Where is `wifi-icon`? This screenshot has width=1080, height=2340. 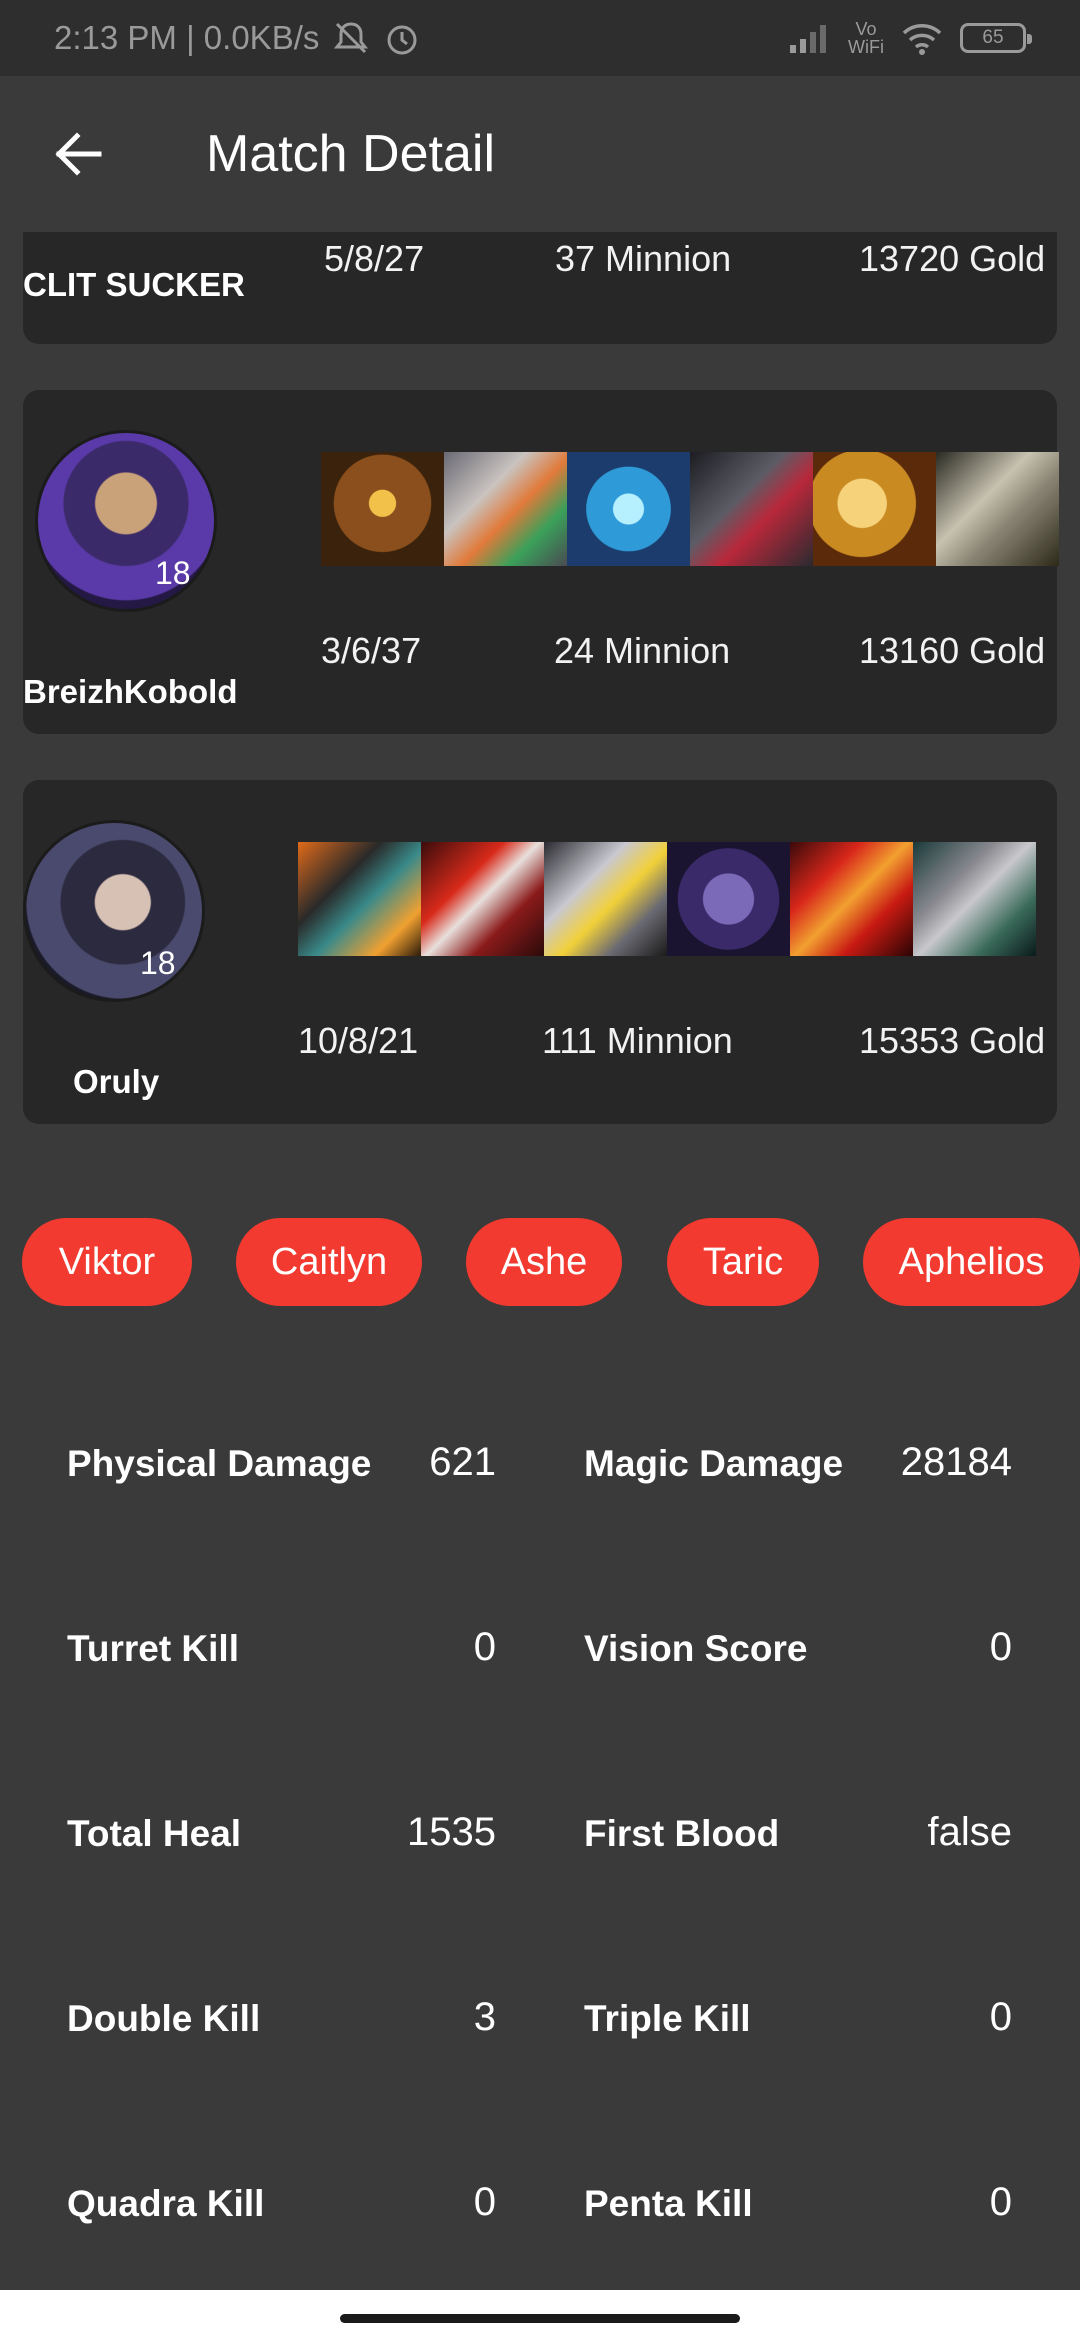 wifi-icon is located at coordinates (922, 38).